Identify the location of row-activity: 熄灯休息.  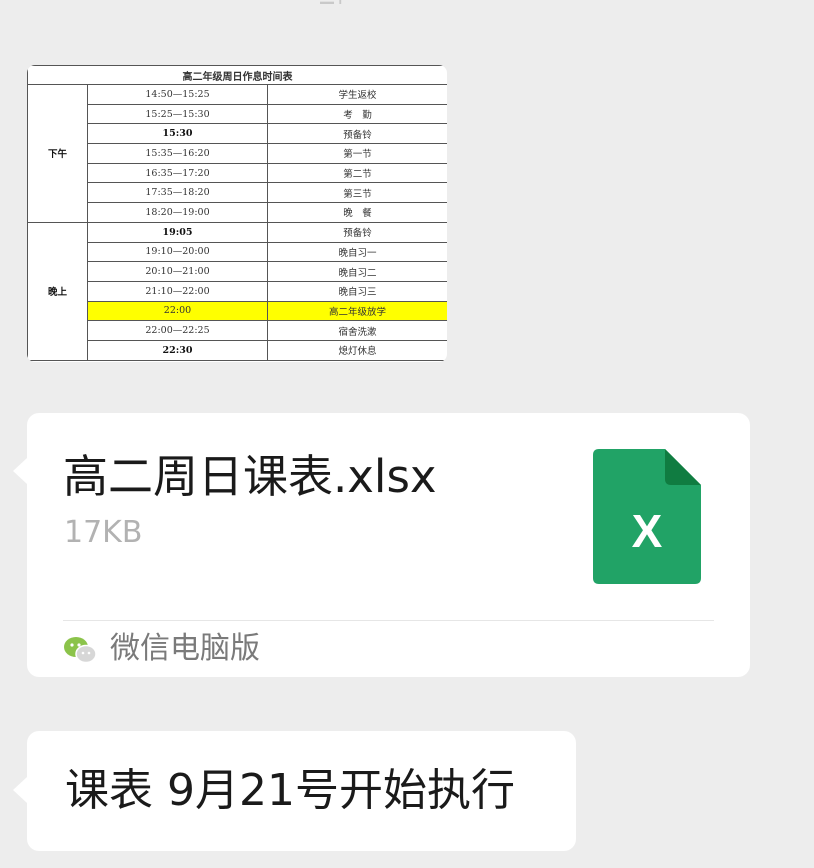
(357, 350).